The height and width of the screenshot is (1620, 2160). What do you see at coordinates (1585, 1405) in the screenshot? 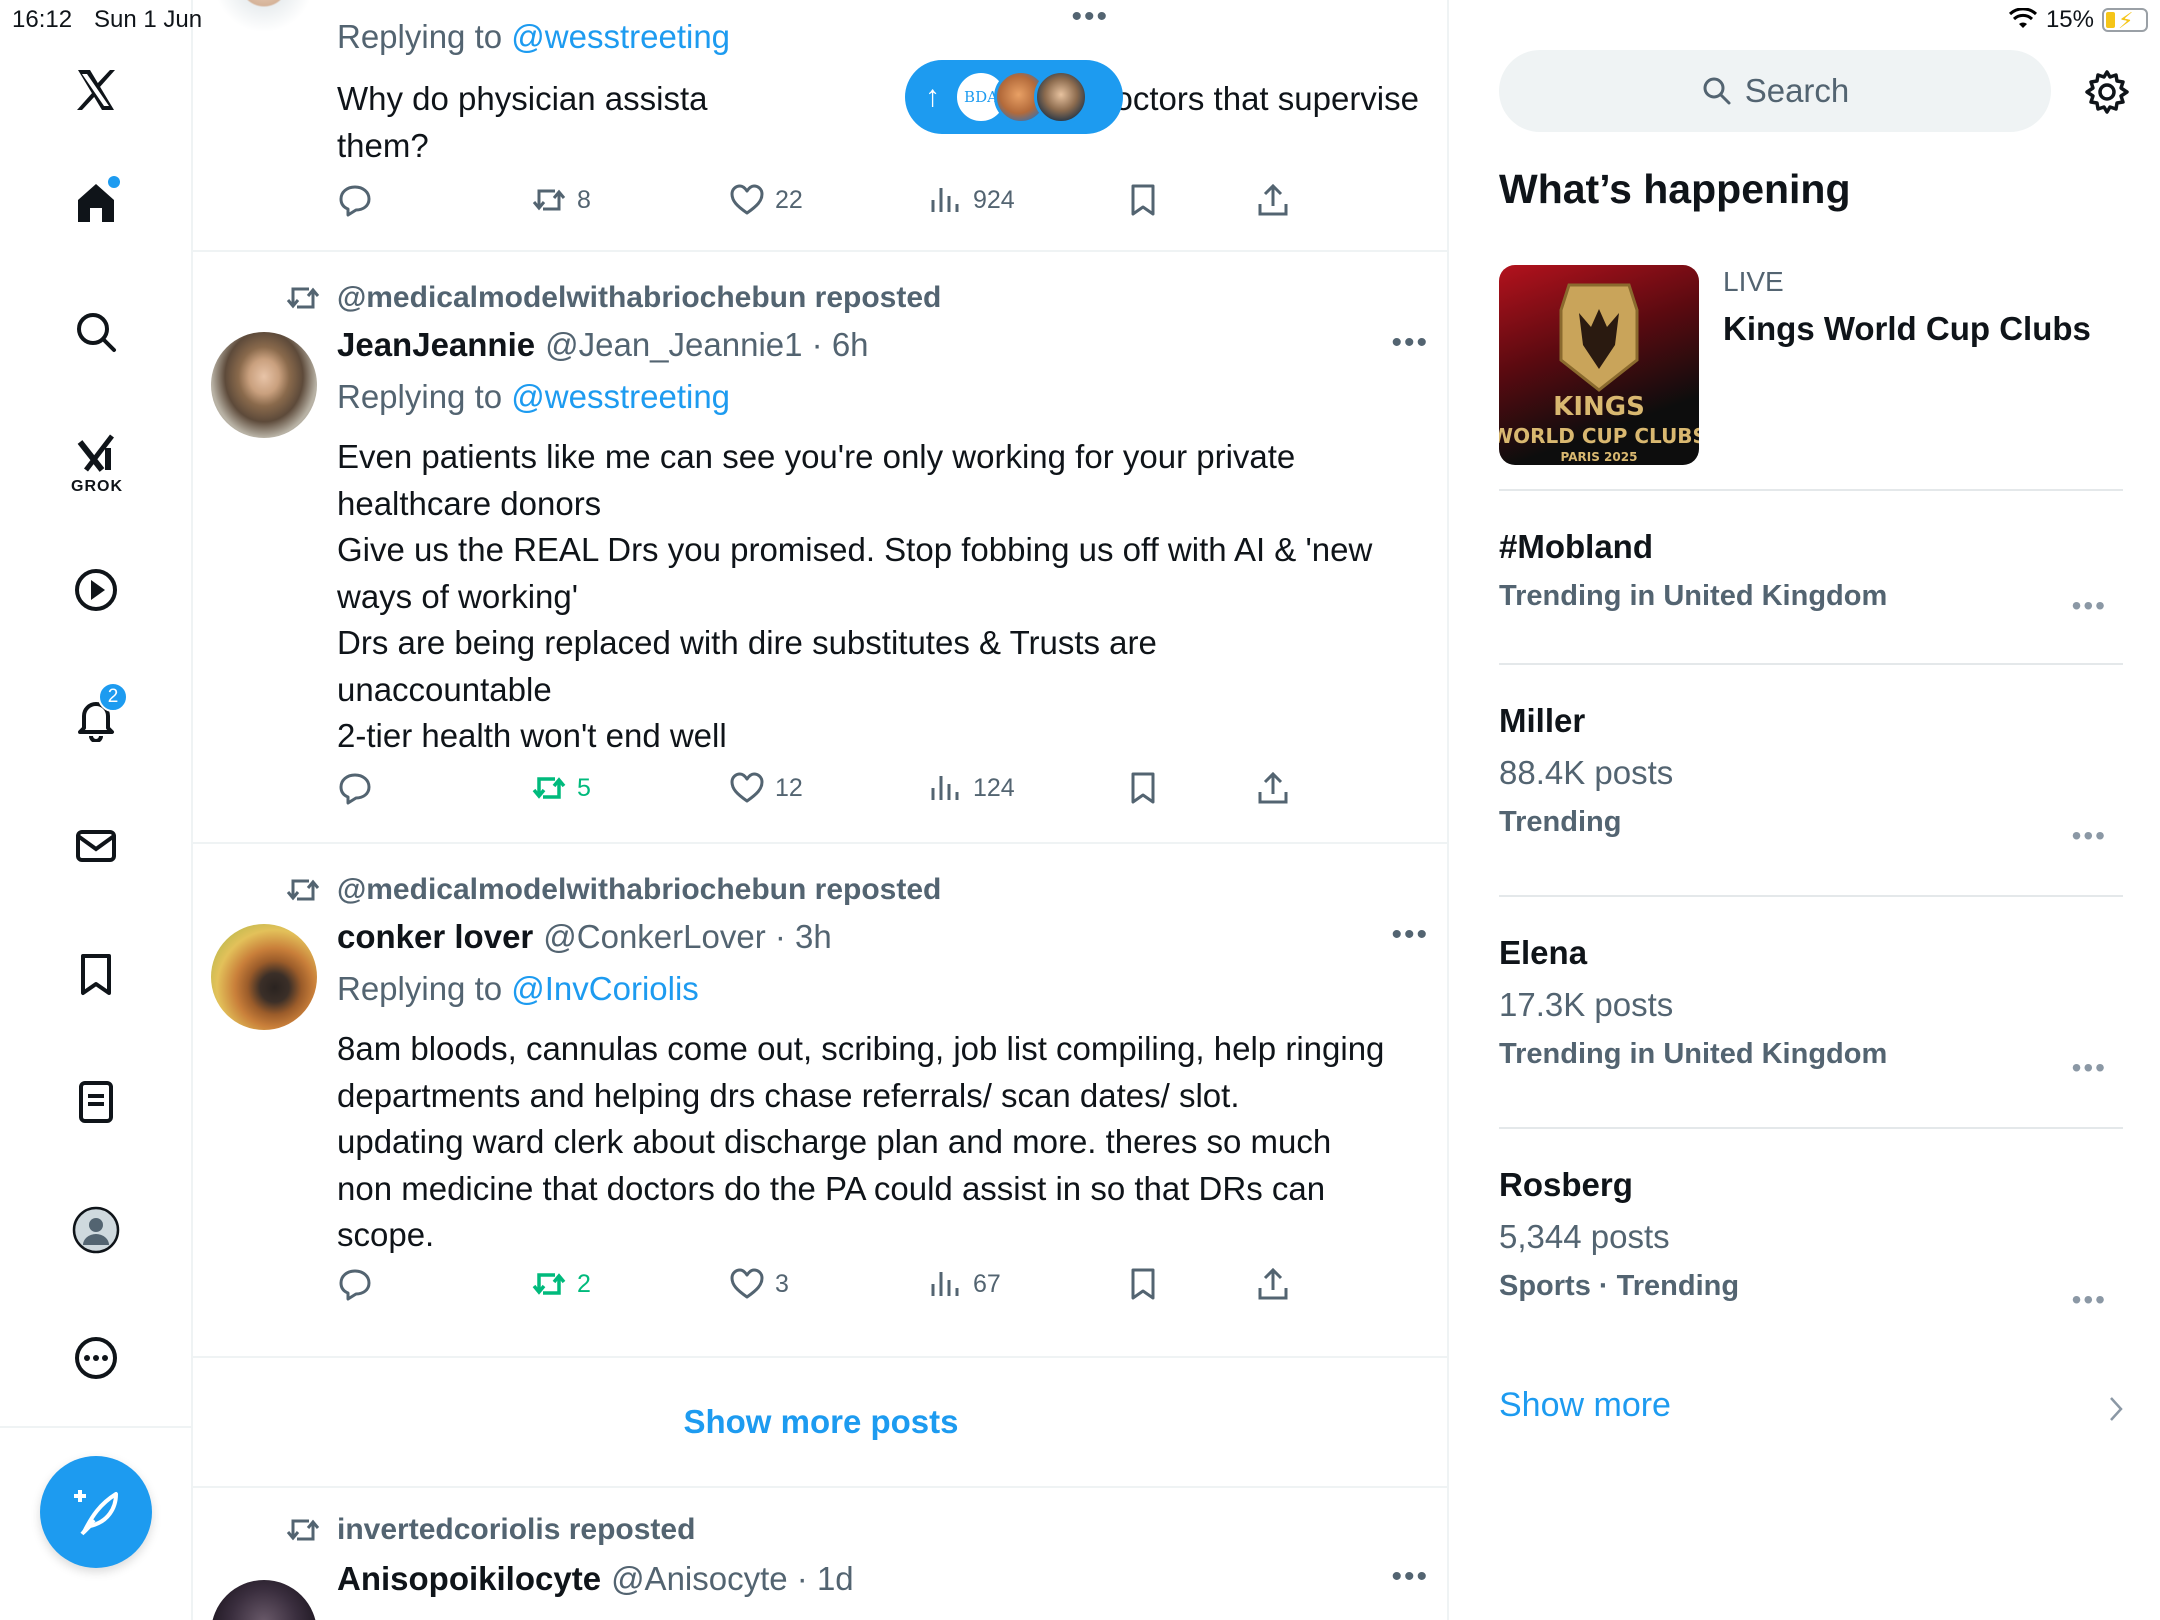
I see `show-more-trends-link: Show more` at bounding box center [1585, 1405].